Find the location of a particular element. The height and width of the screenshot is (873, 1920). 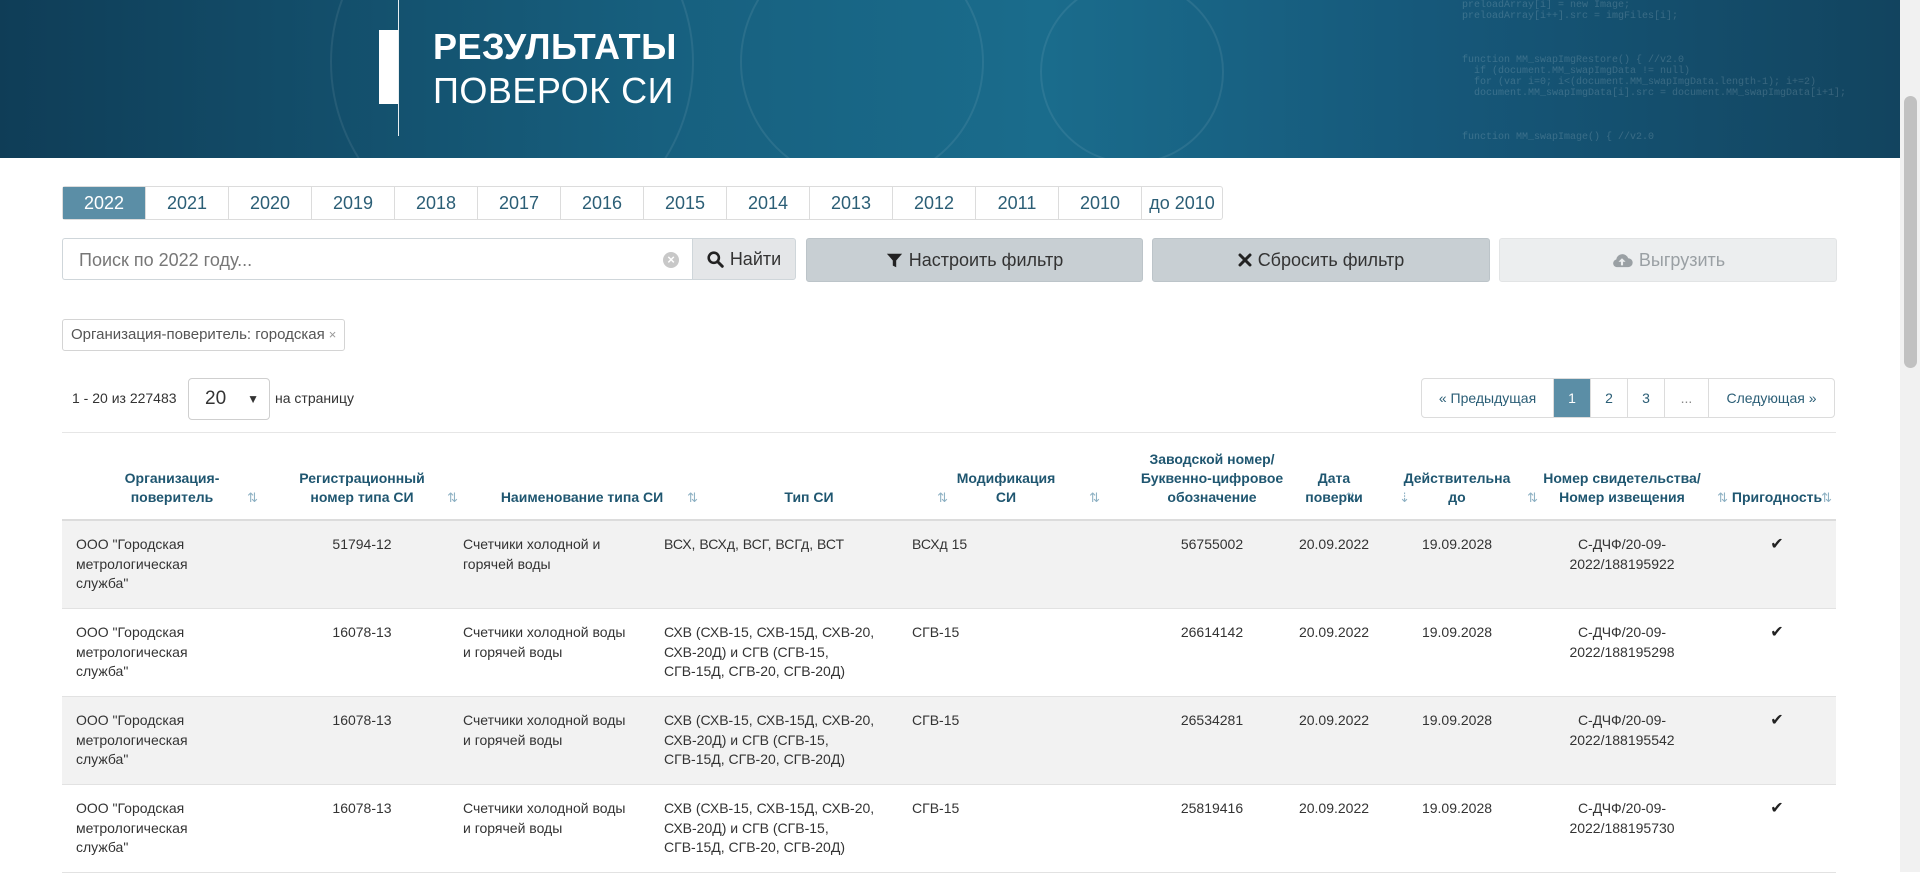

year-tab-before-2010: до 2010 is located at coordinates (1182, 203).